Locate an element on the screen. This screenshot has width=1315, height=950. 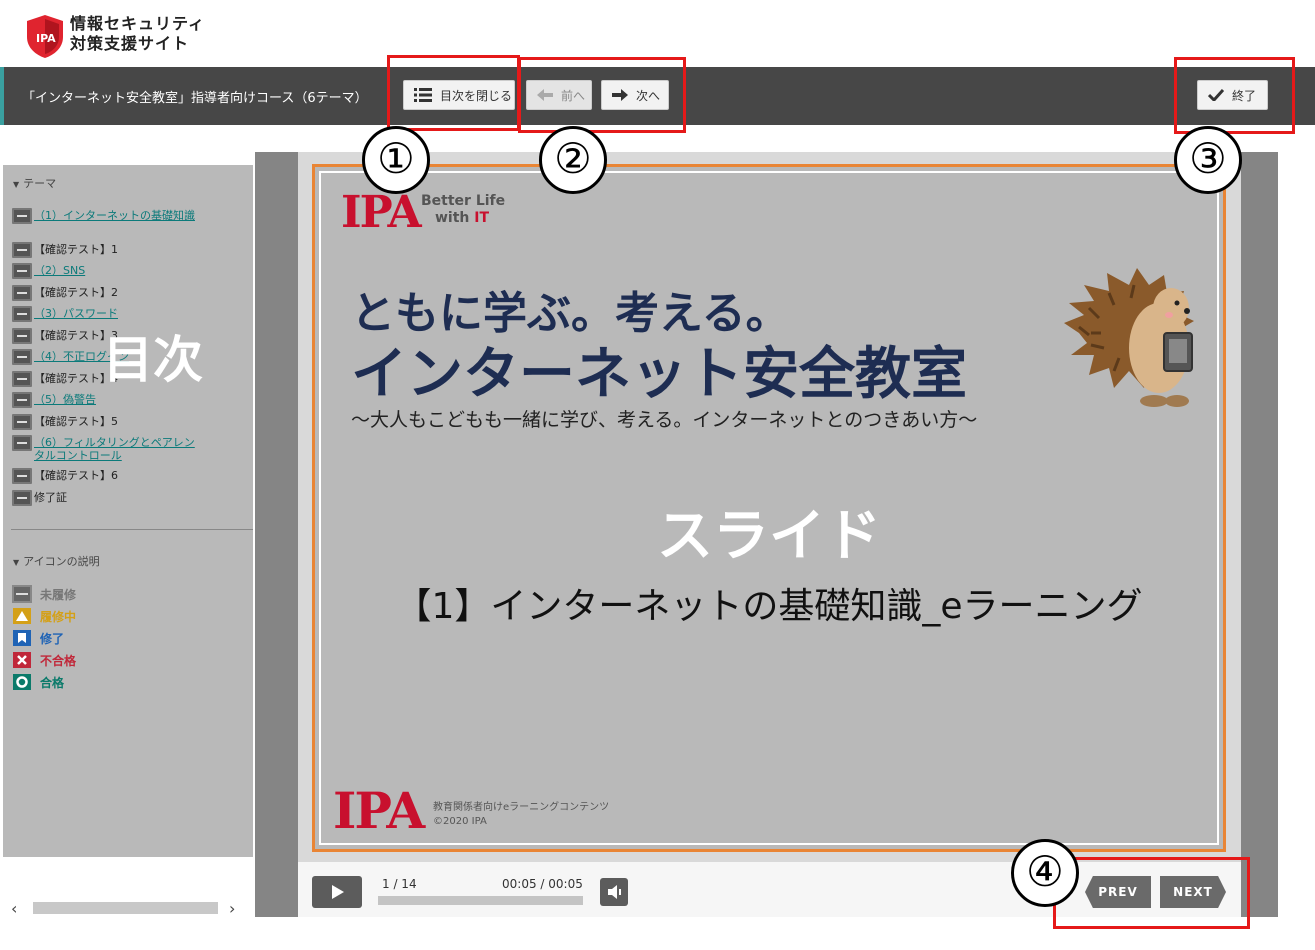
toolbar-accent-bar is located at coordinates (2, 96).